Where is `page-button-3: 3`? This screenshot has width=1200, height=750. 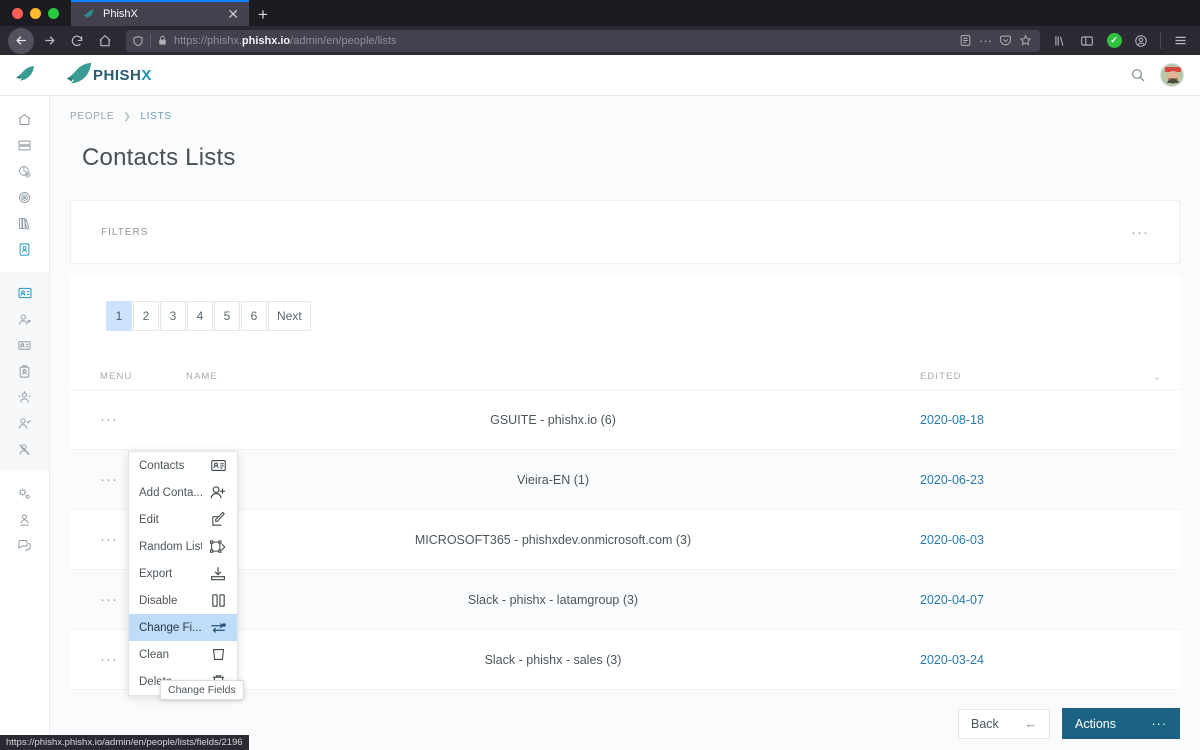 page-button-3: 3 is located at coordinates (173, 316).